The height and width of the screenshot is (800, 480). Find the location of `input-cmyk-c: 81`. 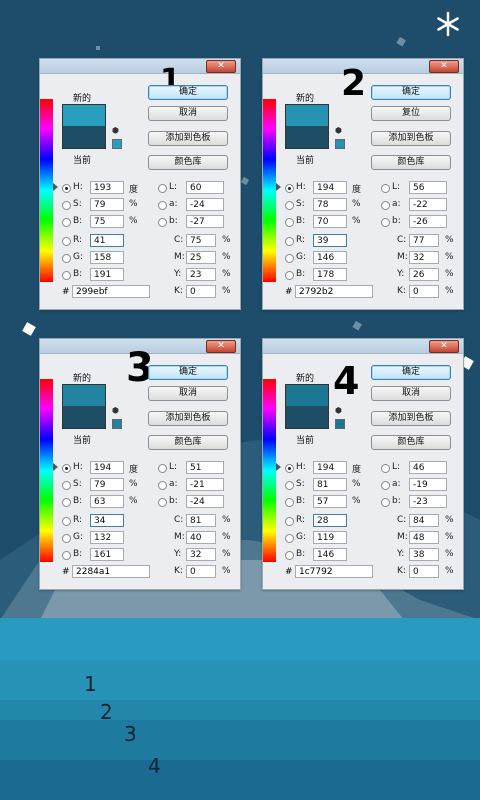

input-cmyk-c: 81 is located at coordinates (201, 520).